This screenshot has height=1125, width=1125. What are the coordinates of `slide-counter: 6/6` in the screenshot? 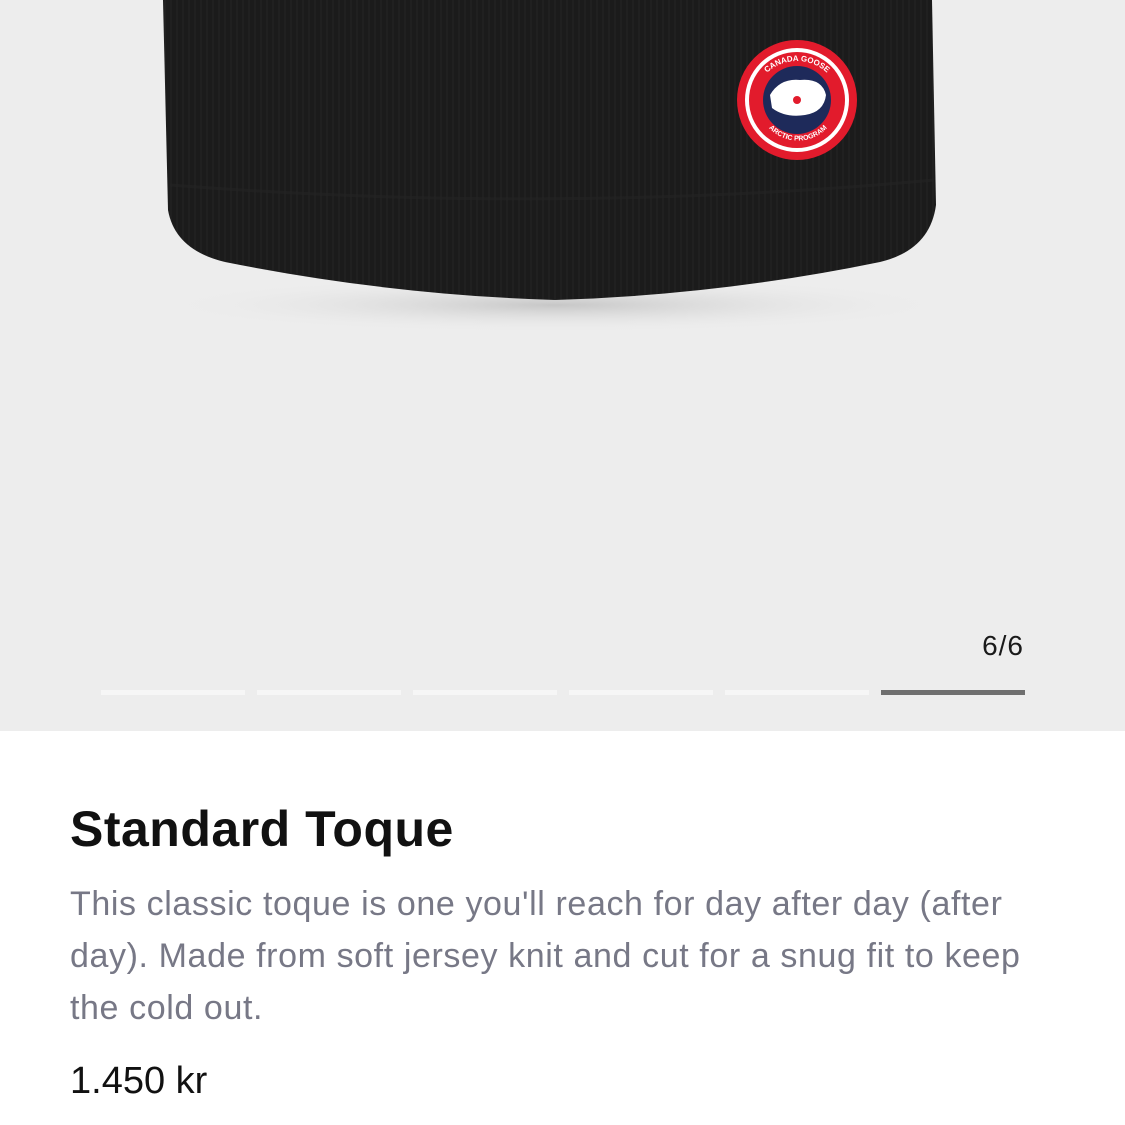 It's located at (1003, 645).